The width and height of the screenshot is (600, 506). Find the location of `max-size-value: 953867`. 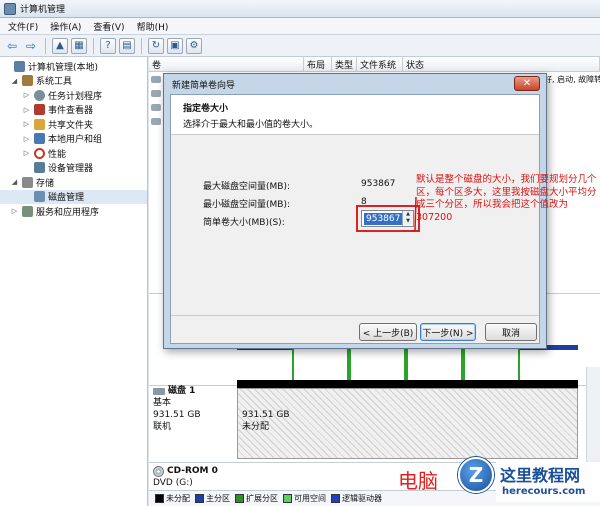

max-size-value: 953867 is located at coordinates (378, 184).